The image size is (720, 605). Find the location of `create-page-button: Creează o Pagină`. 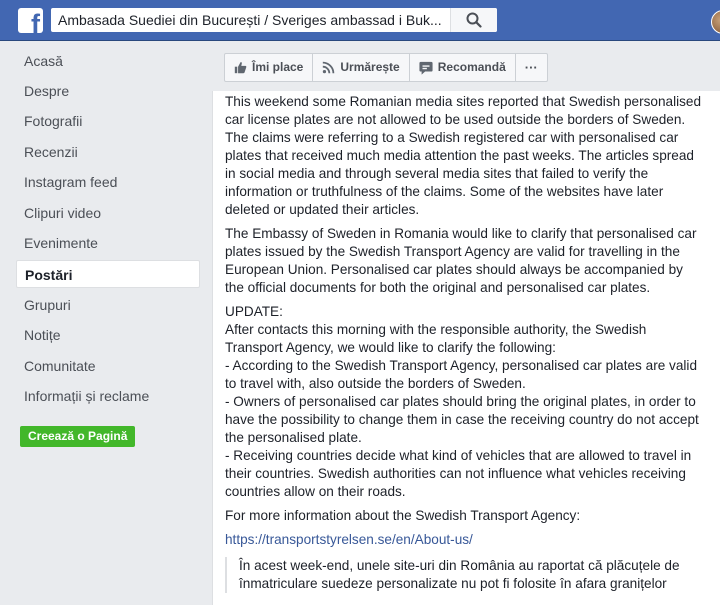

create-page-button: Creează o Pagină is located at coordinates (78, 436).